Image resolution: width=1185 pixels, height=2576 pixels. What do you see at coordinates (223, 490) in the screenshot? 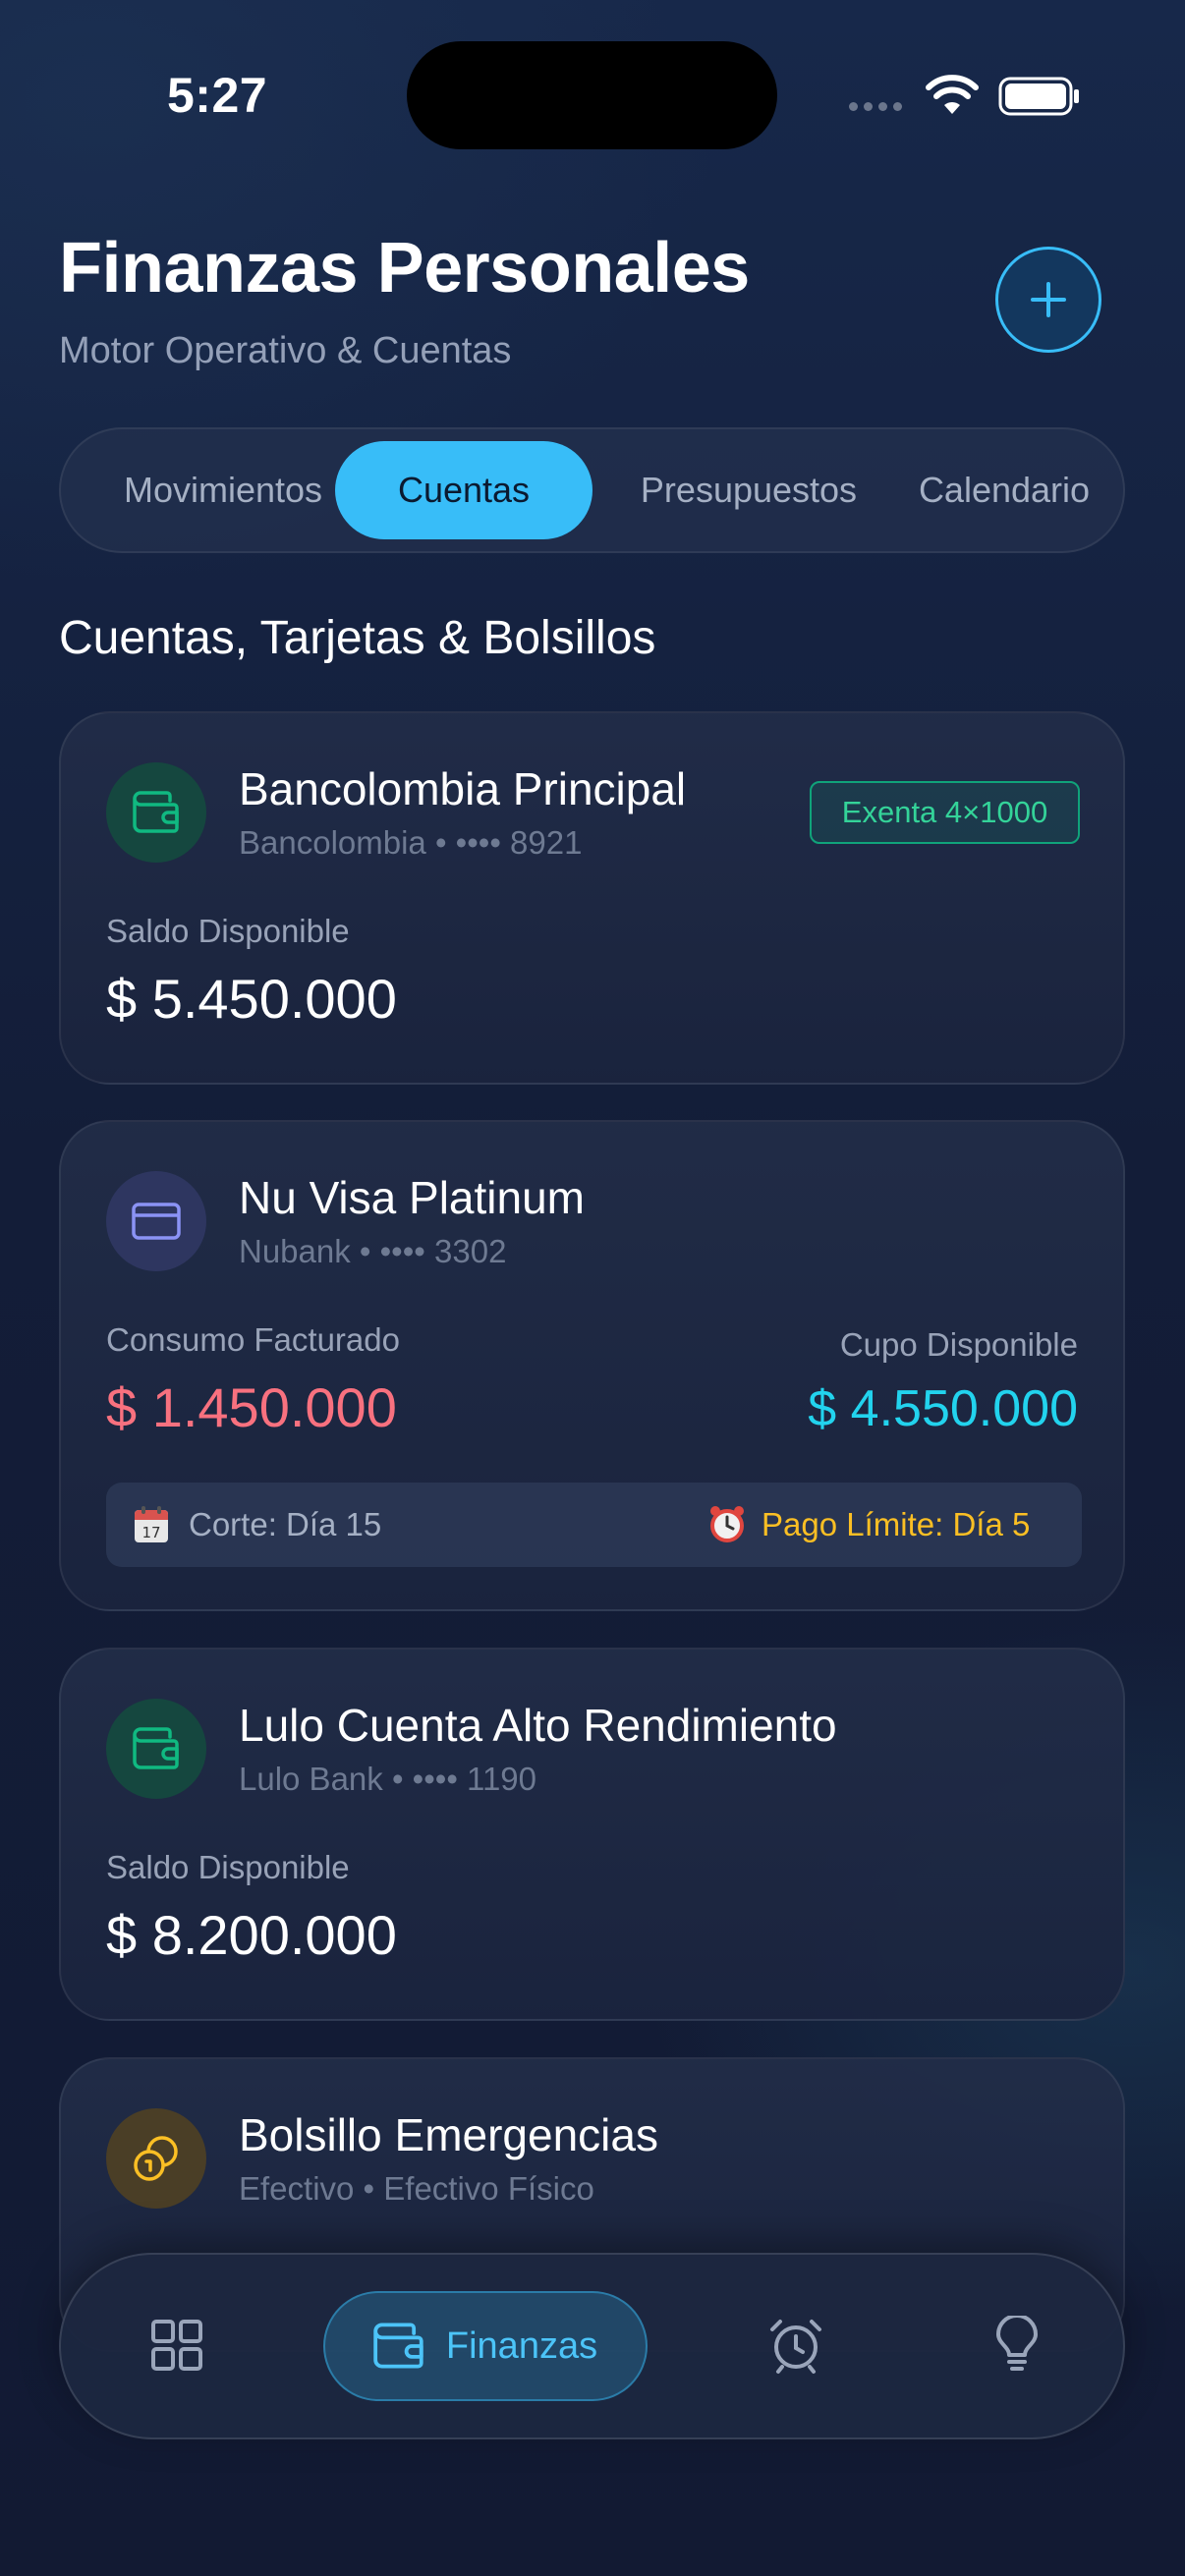
I see `tab-movimientos: Movimientos` at bounding box center [223, 490].